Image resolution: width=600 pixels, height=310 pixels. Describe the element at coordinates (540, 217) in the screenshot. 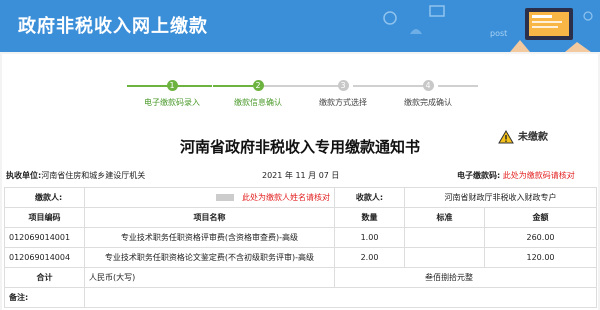

I see `header-amount: 金额` at that location.